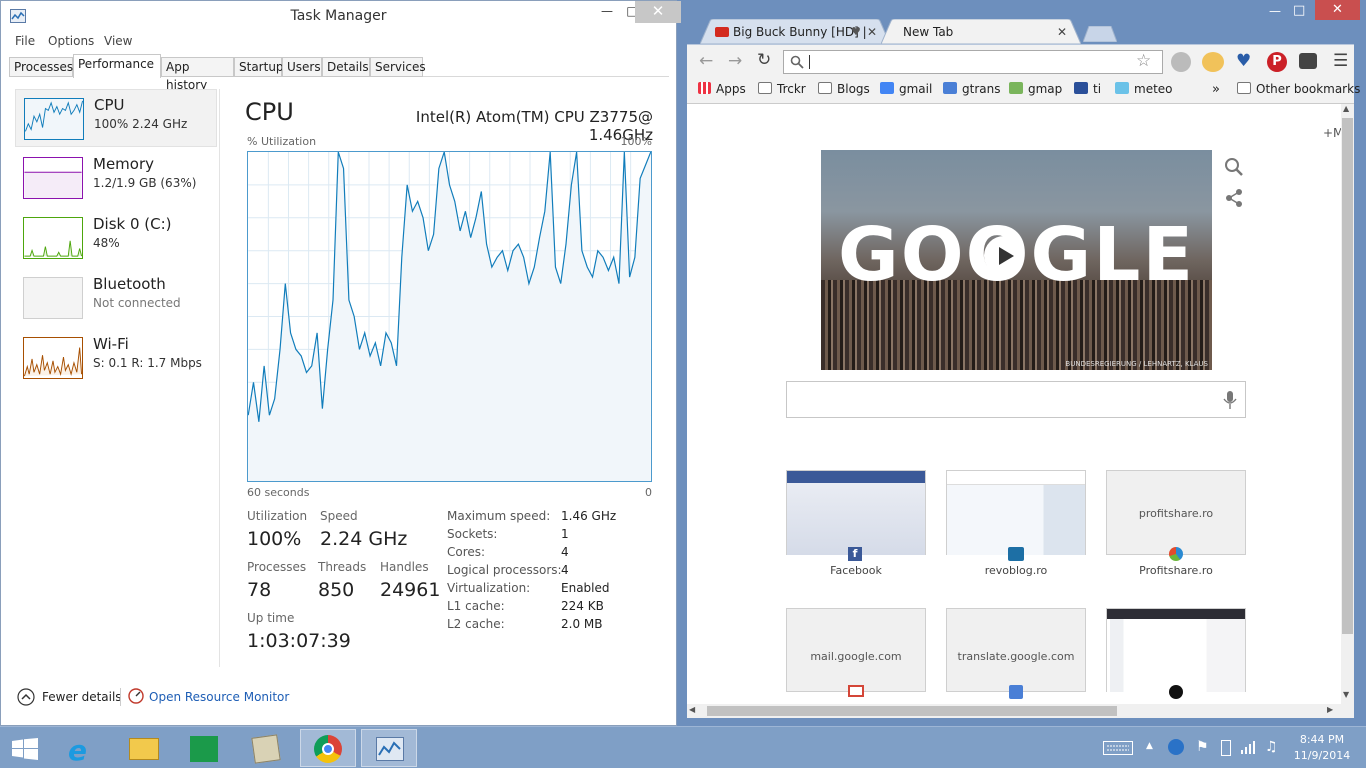 This screenshot has width=1366, height=768. Describe the element at coordinates (1144, 89) in the screenshot. I see `bookmark-meteo: meteo` at that location.